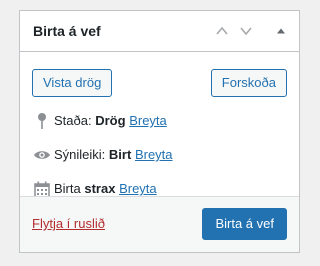  I want to click on edit-status-link: Breyta, so click(148, 121).